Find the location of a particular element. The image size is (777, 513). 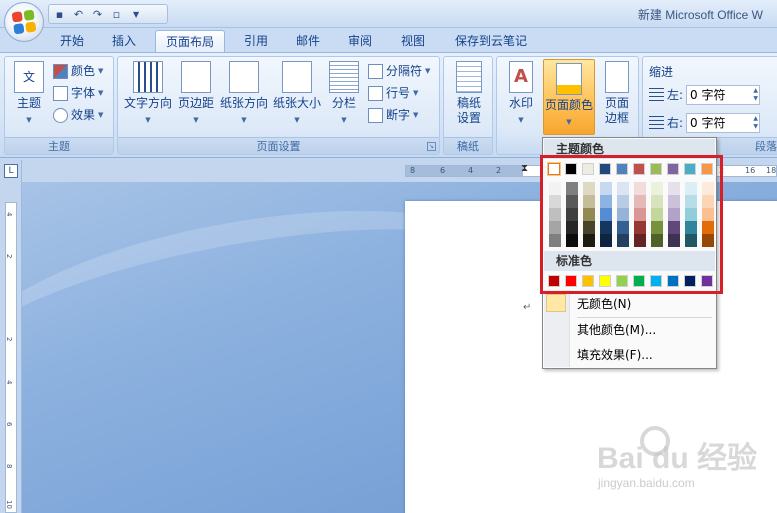

theme-effects-label: 效果 is located at coordinates (83, 115).